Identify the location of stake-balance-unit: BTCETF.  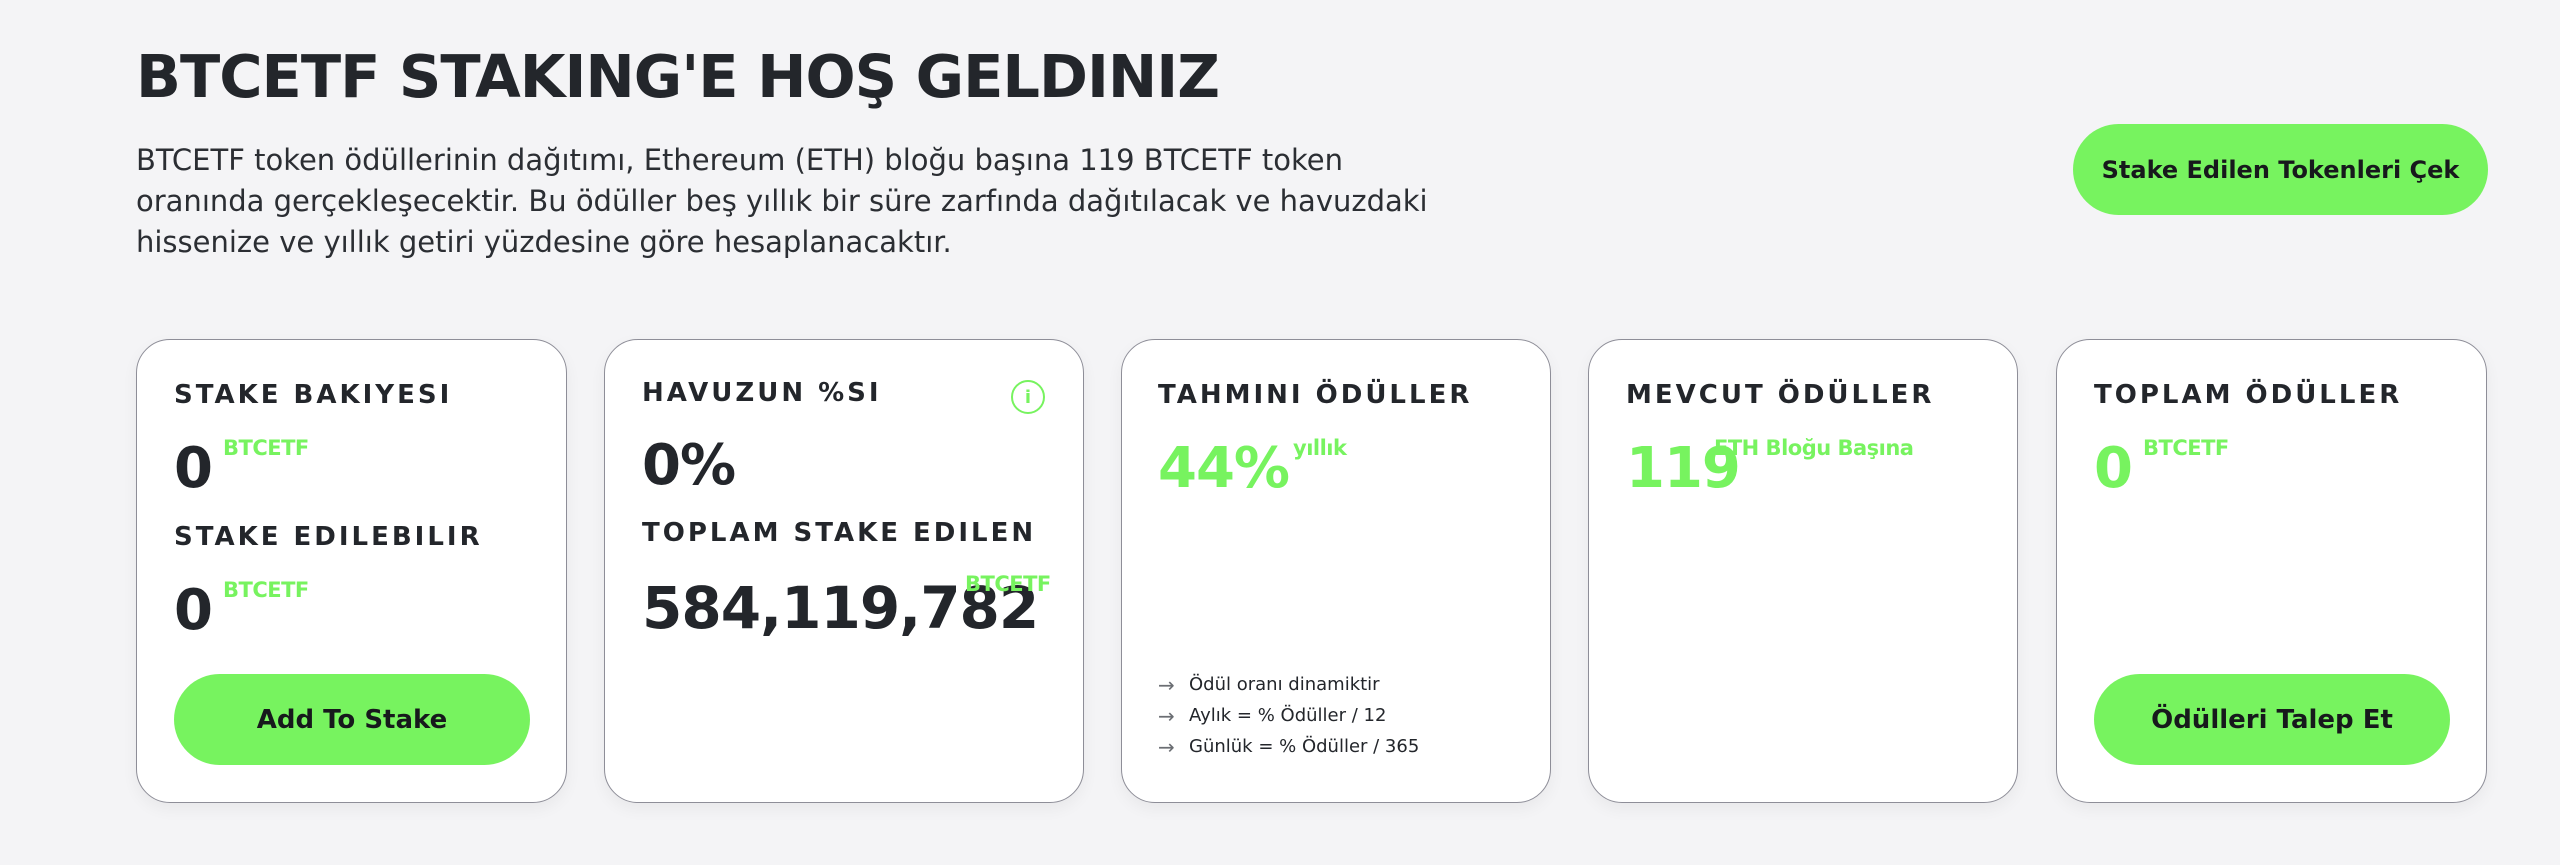
(266, 448).